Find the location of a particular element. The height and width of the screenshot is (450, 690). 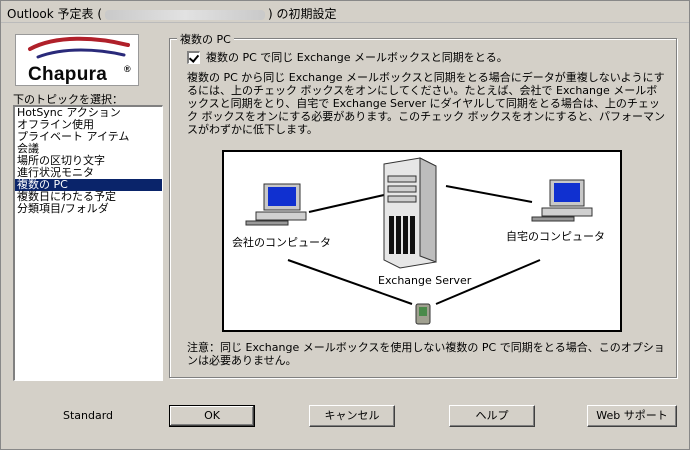

chapura-logo: Chapura ® is located at coordinates (77, 60).